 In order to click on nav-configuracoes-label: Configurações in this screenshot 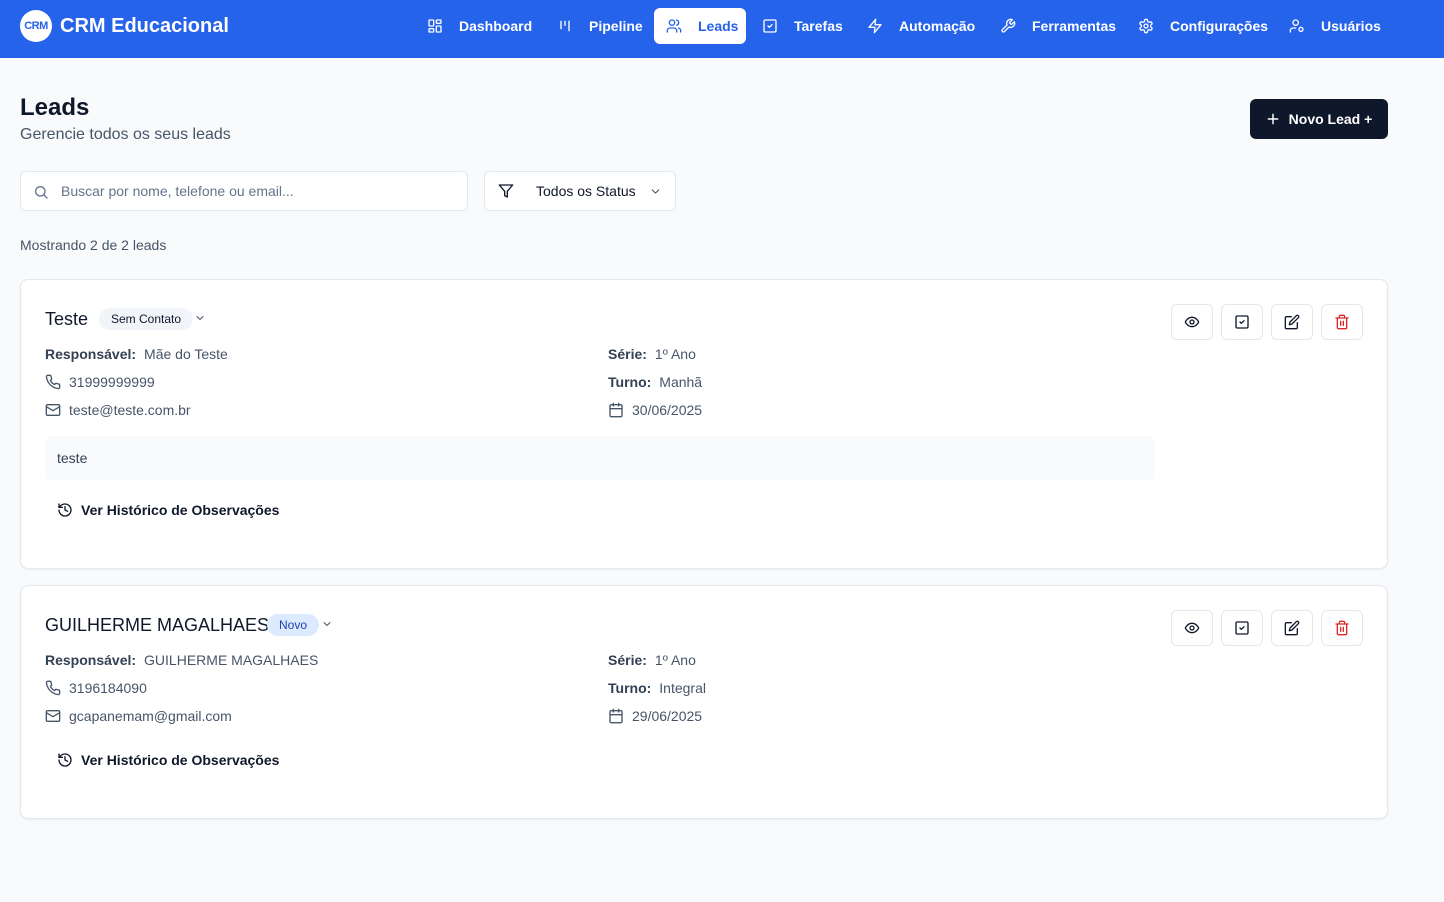, I will do `click(1219, 26)`.